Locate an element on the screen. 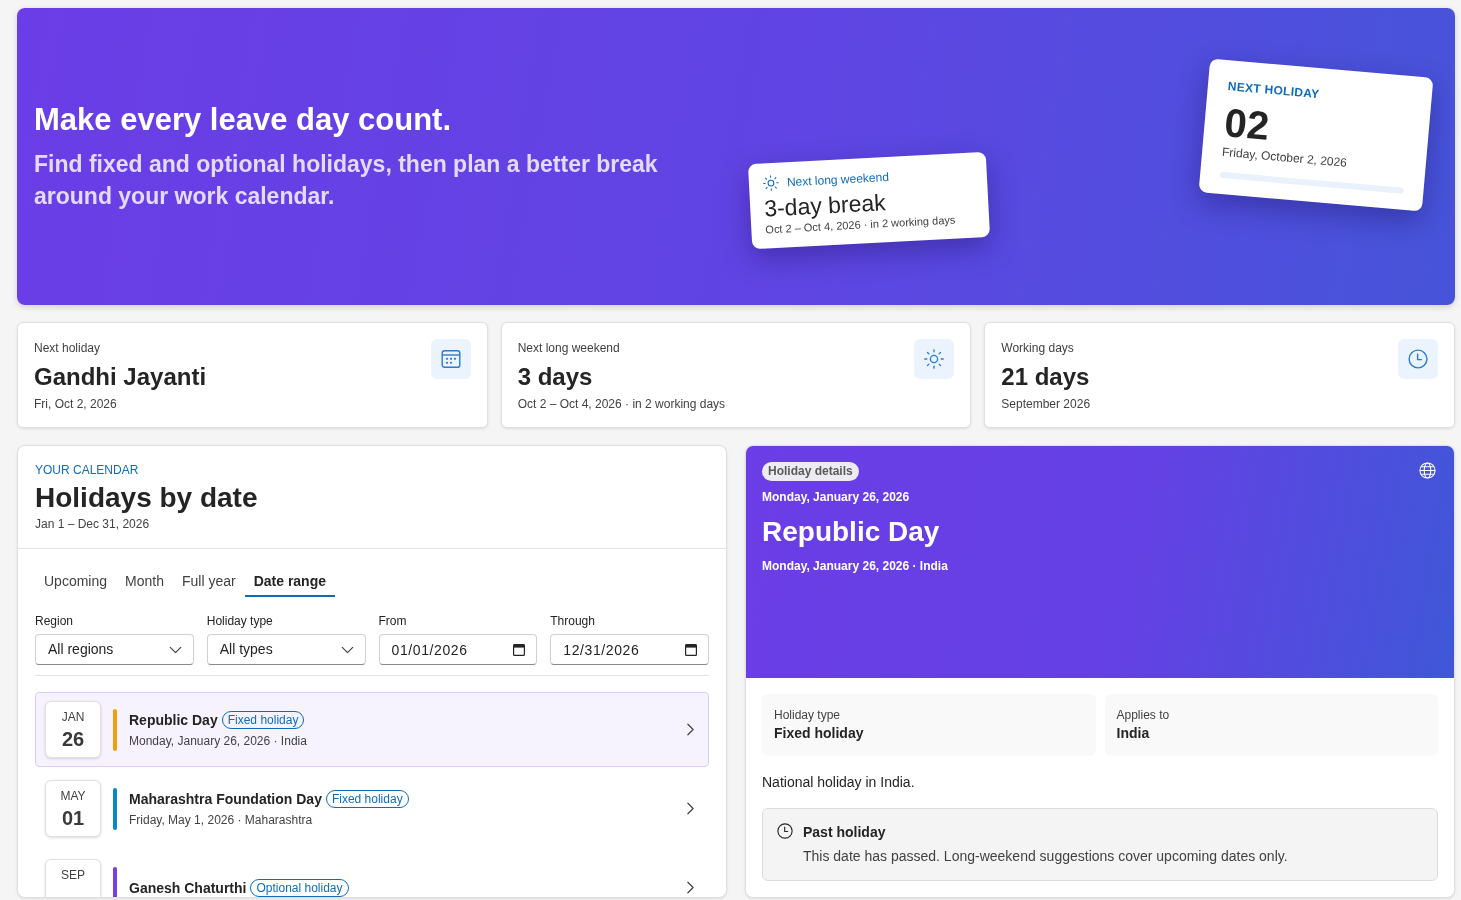 The width and height of the screenshot is (1461, 900). fact-label: Applies to is located at coordinates (1143, 715).